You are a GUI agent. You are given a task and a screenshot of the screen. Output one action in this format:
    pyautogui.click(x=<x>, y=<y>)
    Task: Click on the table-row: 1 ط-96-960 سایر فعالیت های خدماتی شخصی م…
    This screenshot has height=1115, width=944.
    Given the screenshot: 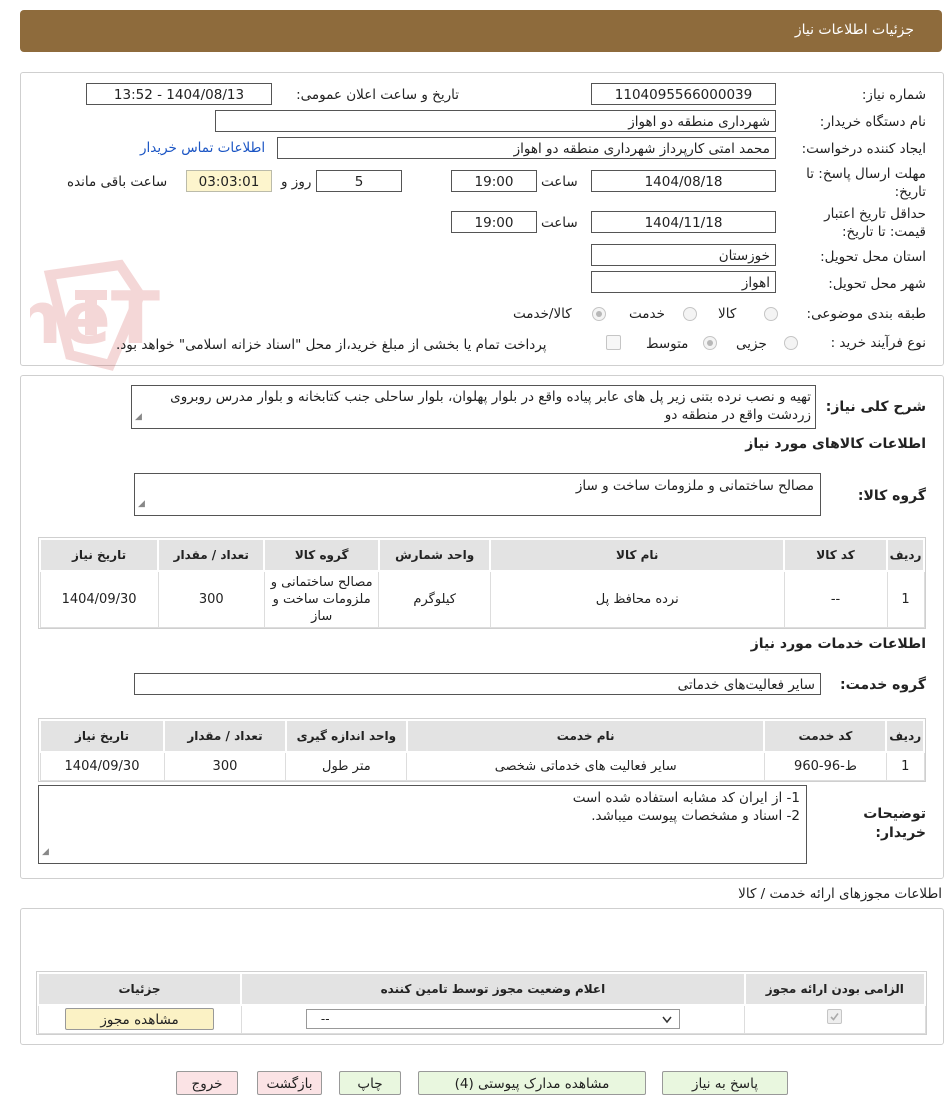 What is the action you would take?
    pyautogui.click(x=482, y=766)
    